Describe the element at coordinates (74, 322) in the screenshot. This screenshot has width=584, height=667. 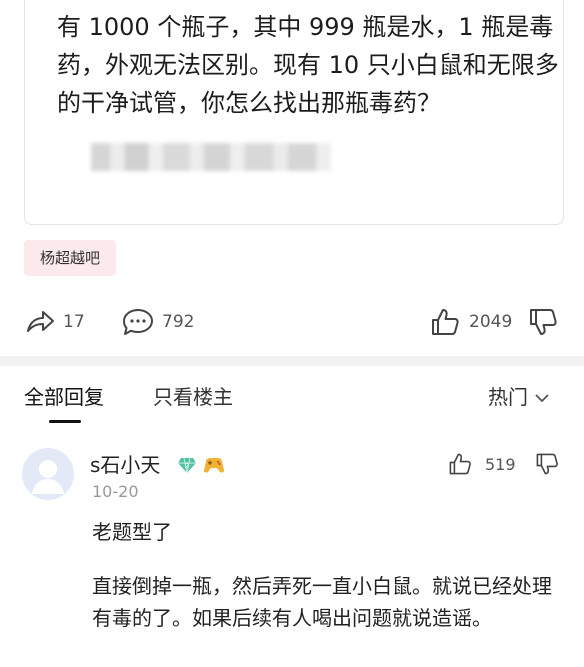
I see `share-count: 17` at that location.